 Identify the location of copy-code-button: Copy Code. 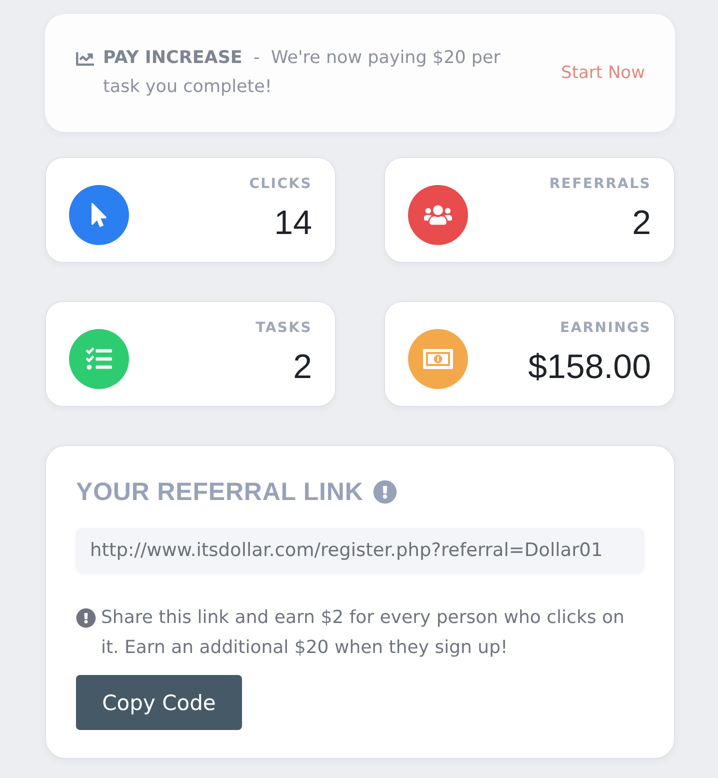
(159, 702).